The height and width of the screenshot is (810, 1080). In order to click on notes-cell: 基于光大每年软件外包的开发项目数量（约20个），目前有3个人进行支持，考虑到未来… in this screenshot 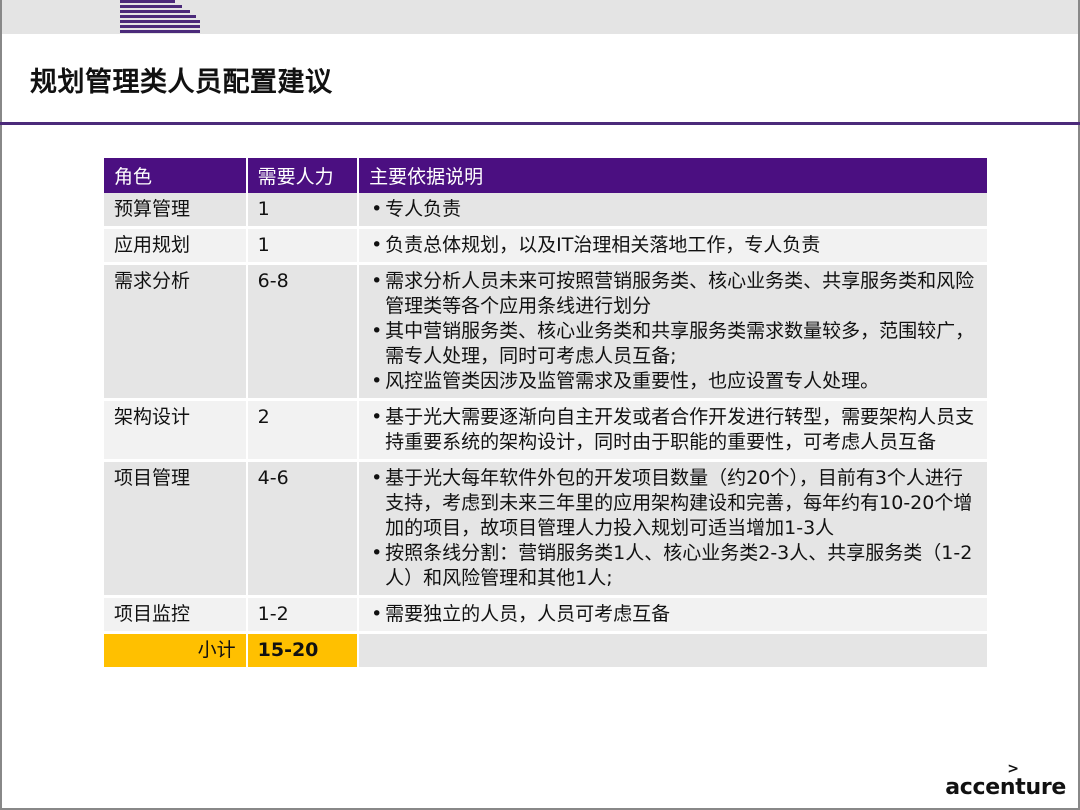, I will do `click(673, 530)`.